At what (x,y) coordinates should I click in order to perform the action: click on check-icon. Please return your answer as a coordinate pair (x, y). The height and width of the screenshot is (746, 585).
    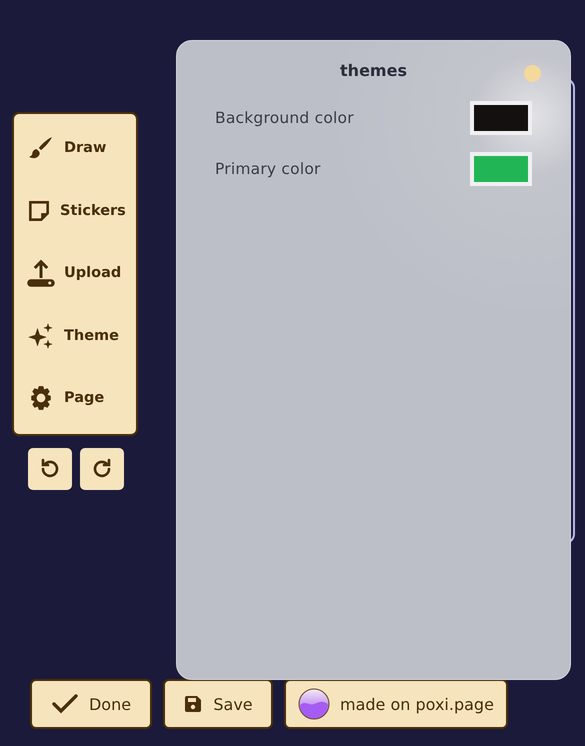
    Looking at the image, I should click on (64, 704).